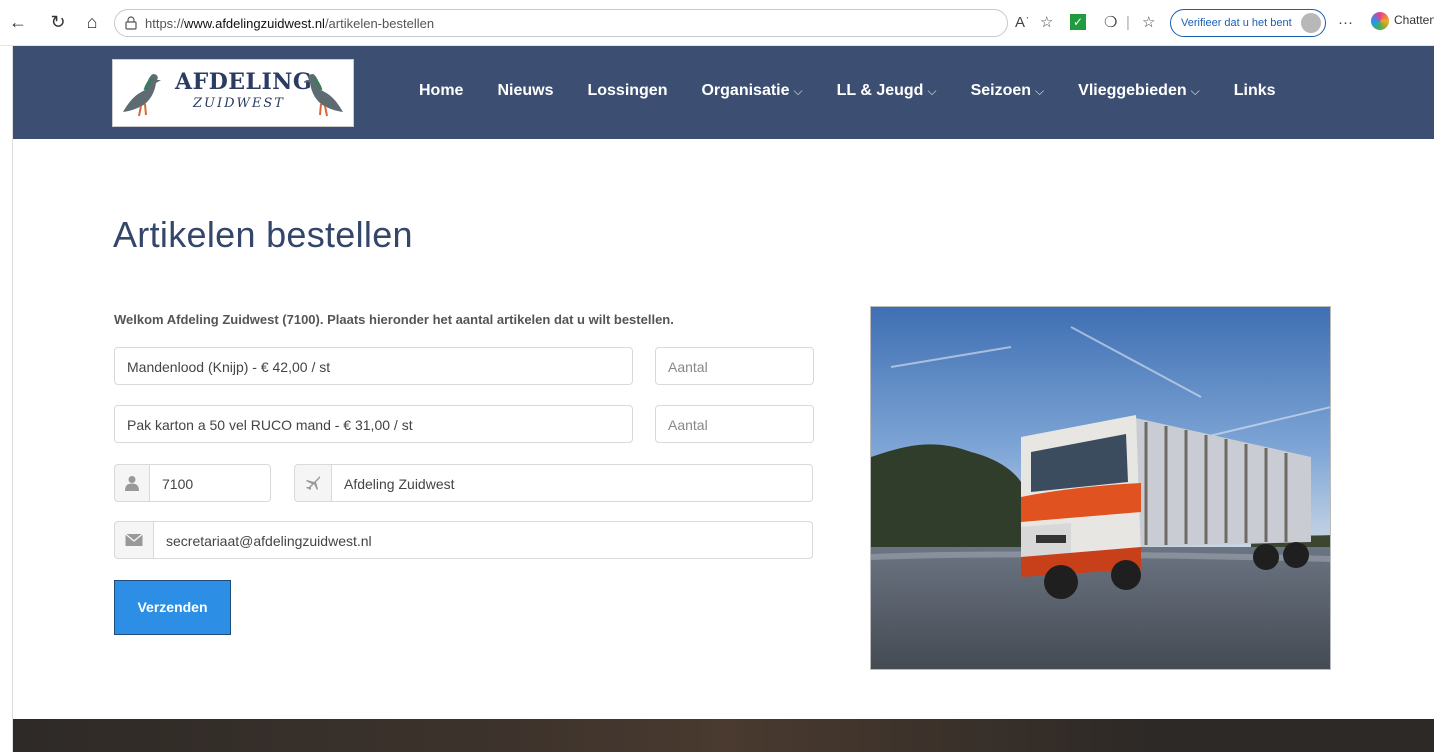  Describe the element at coordinates (1078, 22) in the screenshot. I see `extension-check-icon: ✓` at that location.